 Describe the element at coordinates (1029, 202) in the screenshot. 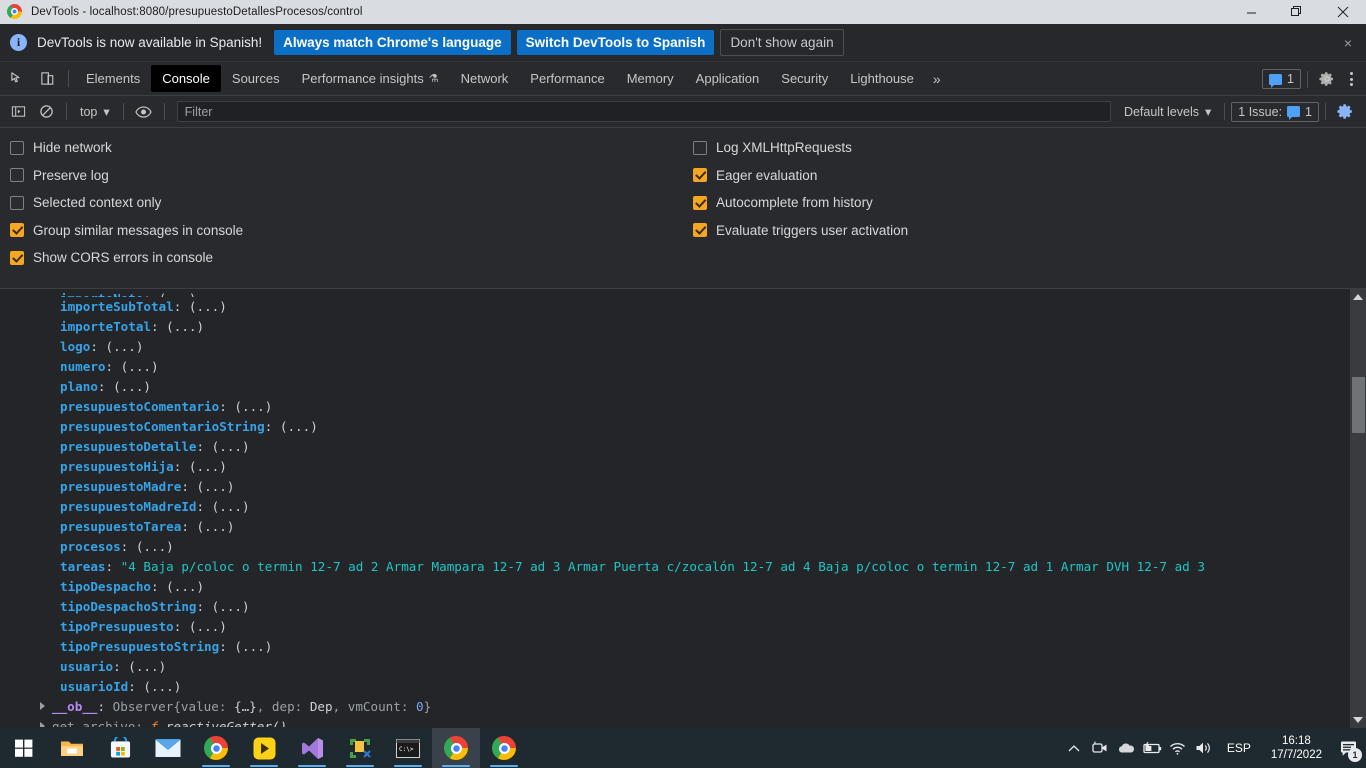

I see `setting-autocomplete-from-history: Autocomplete from history` at that location.